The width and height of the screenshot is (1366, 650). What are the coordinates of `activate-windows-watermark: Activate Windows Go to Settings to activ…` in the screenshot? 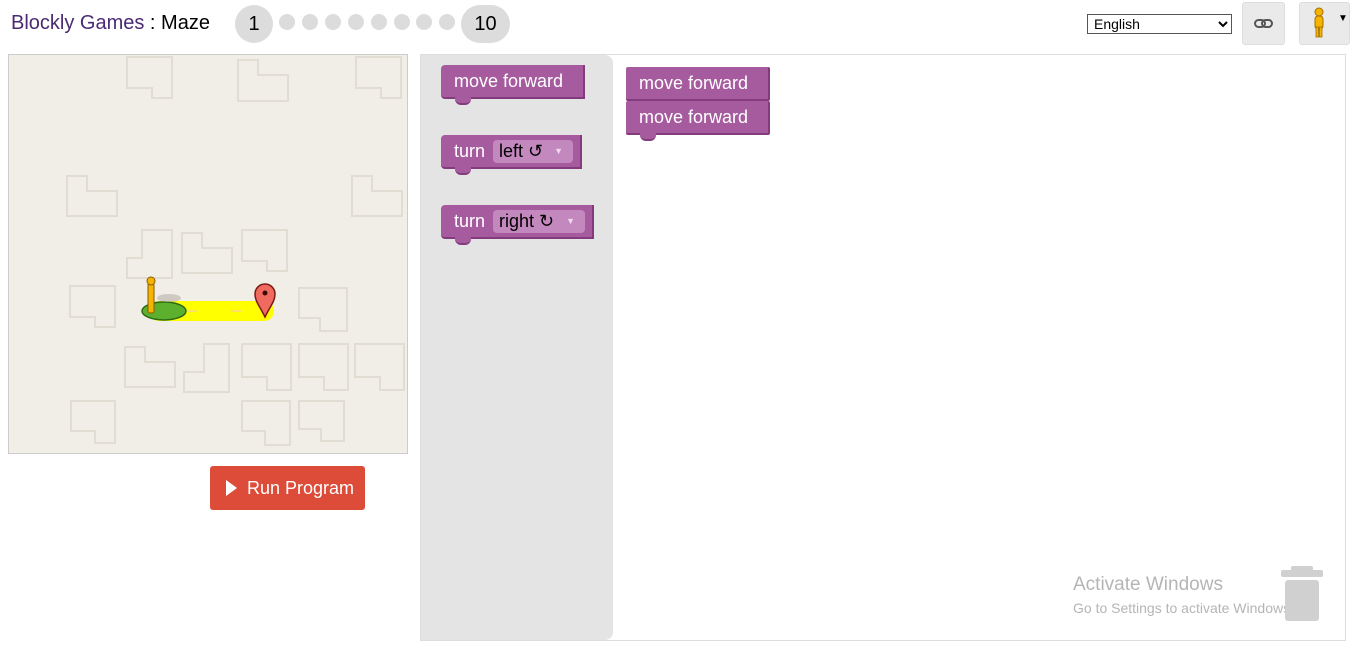 It's located at (1183, 595).